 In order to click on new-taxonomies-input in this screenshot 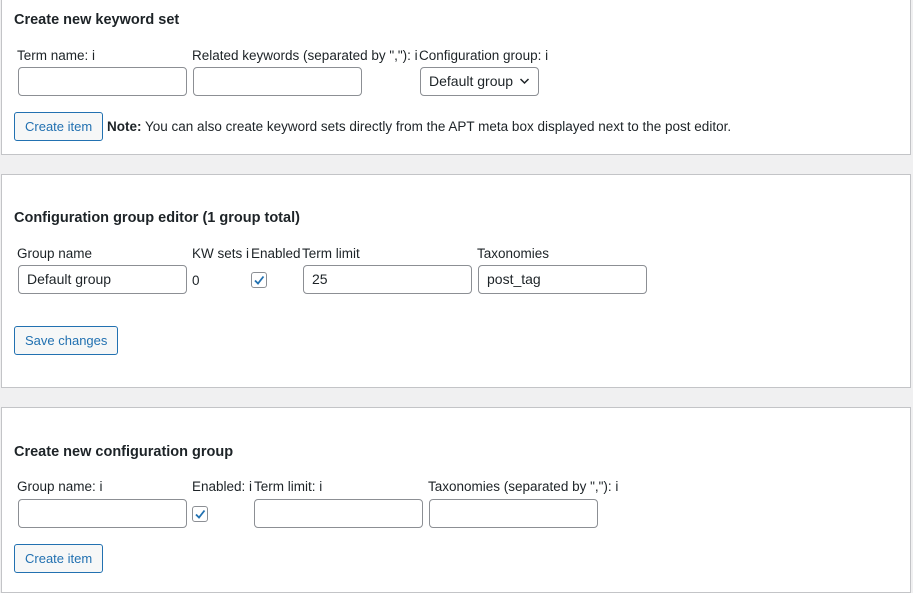, I will do `click(513, 513)`.